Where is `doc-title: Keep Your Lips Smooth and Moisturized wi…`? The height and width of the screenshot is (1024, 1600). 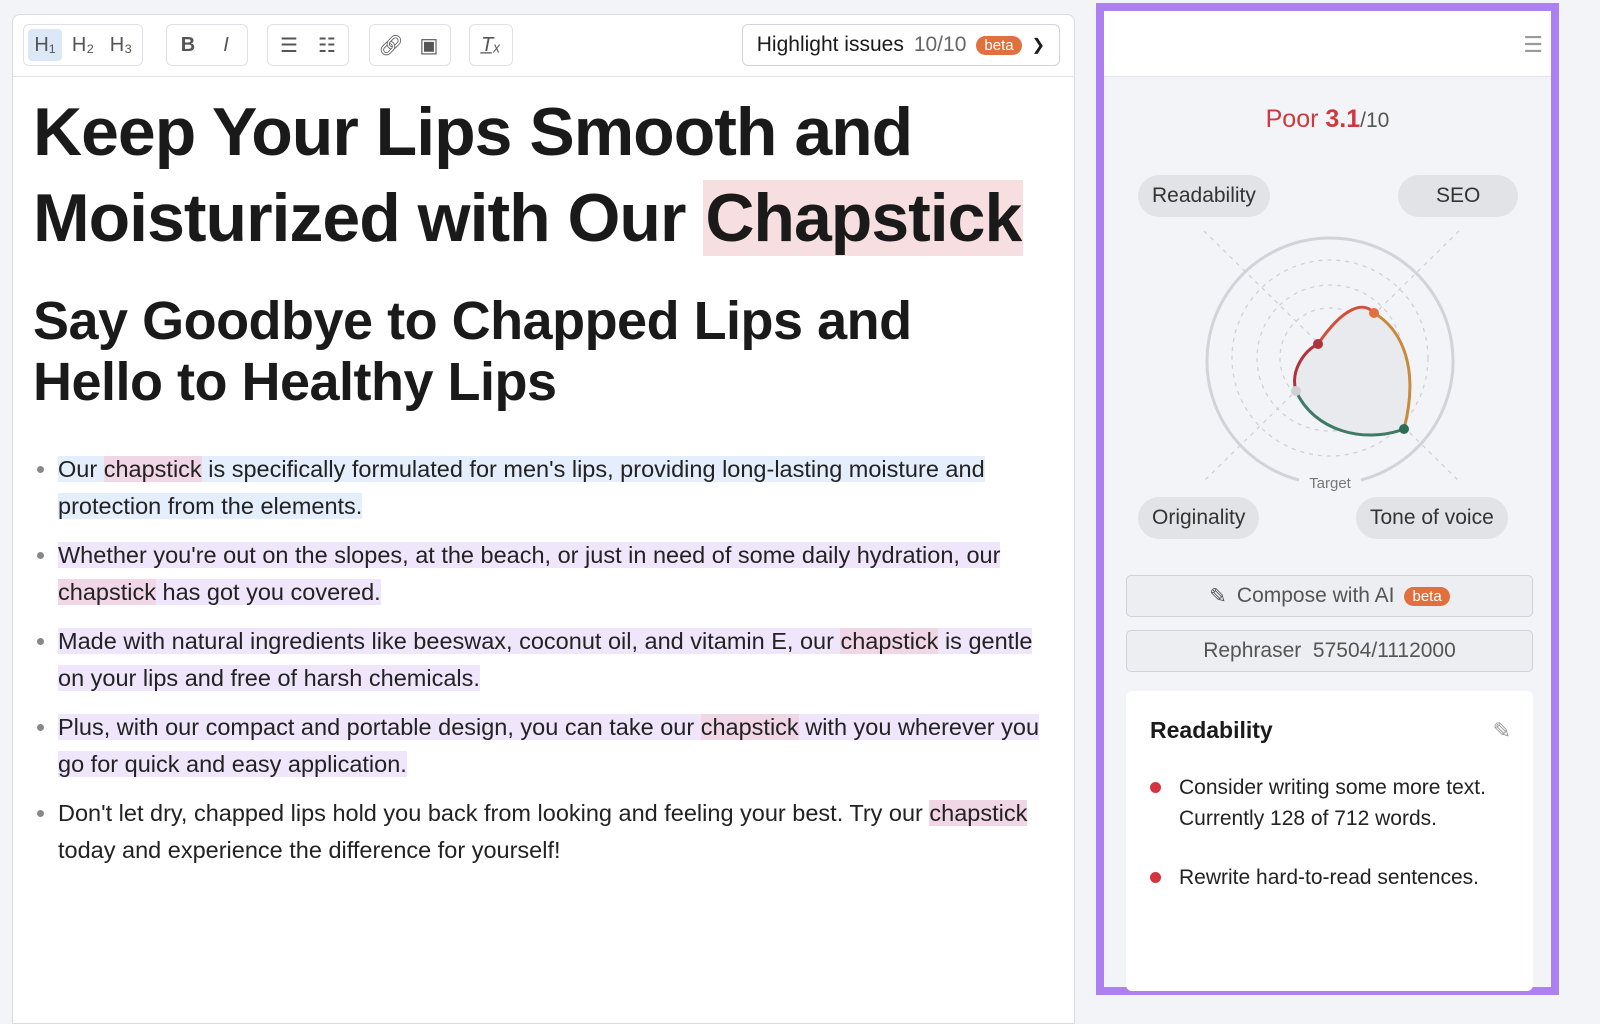
doc-title: Keep Your Lips Smooth and Moisturized wi… is located at coordinates (543, 175).